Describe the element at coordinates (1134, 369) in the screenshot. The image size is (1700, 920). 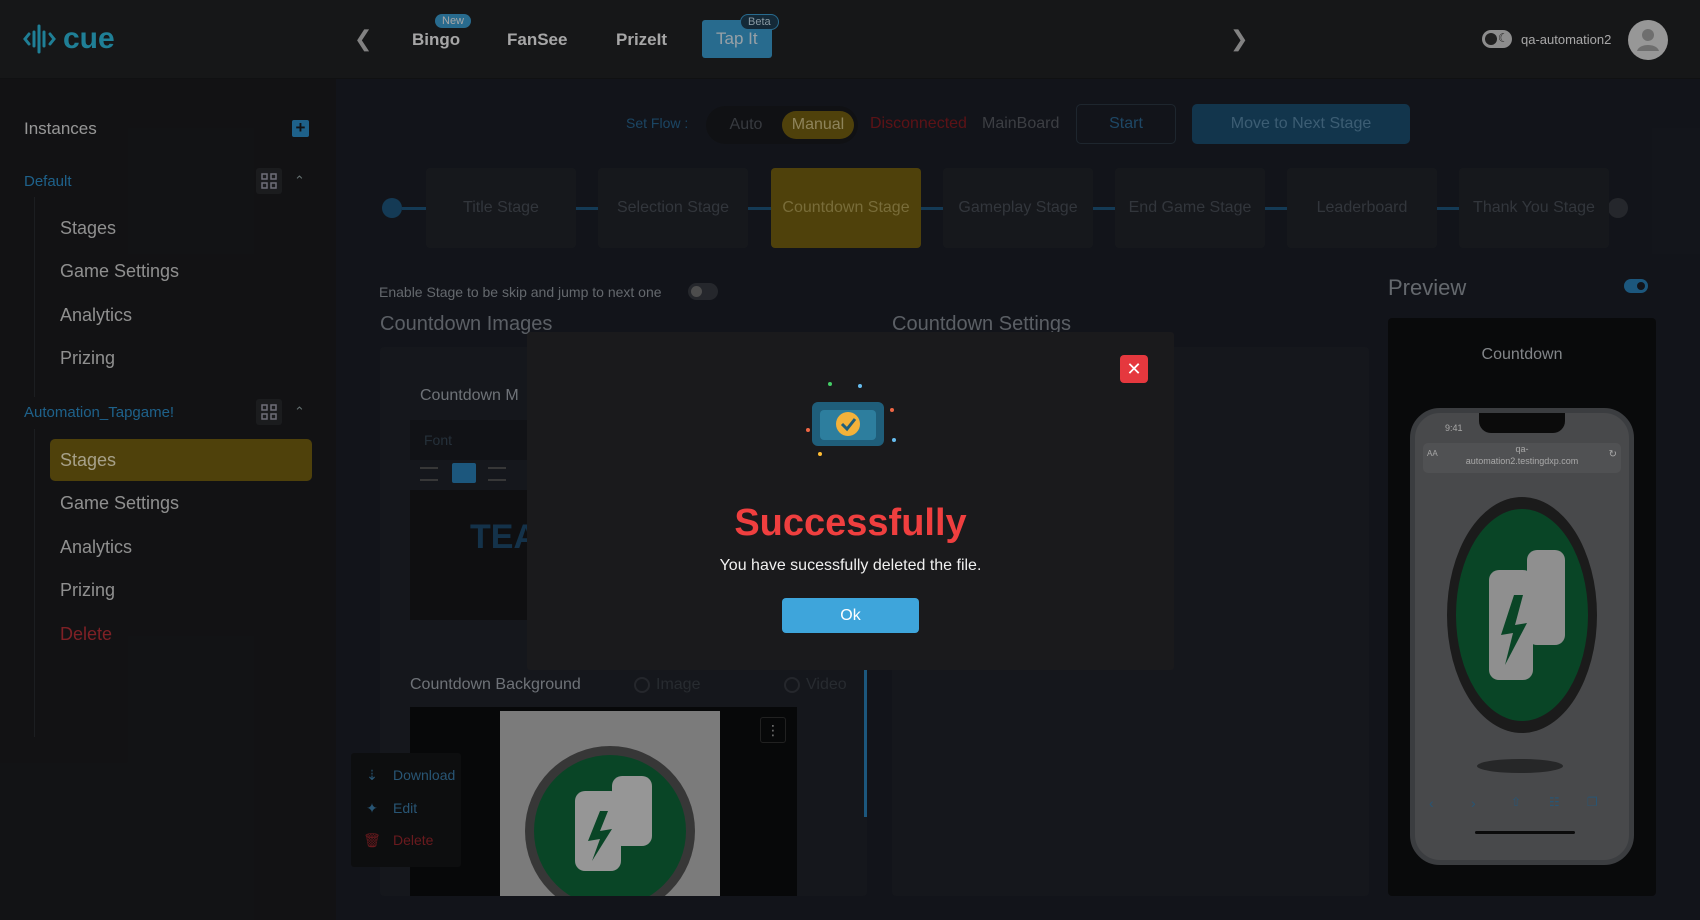
I see `close-icon: ✕` at that location.